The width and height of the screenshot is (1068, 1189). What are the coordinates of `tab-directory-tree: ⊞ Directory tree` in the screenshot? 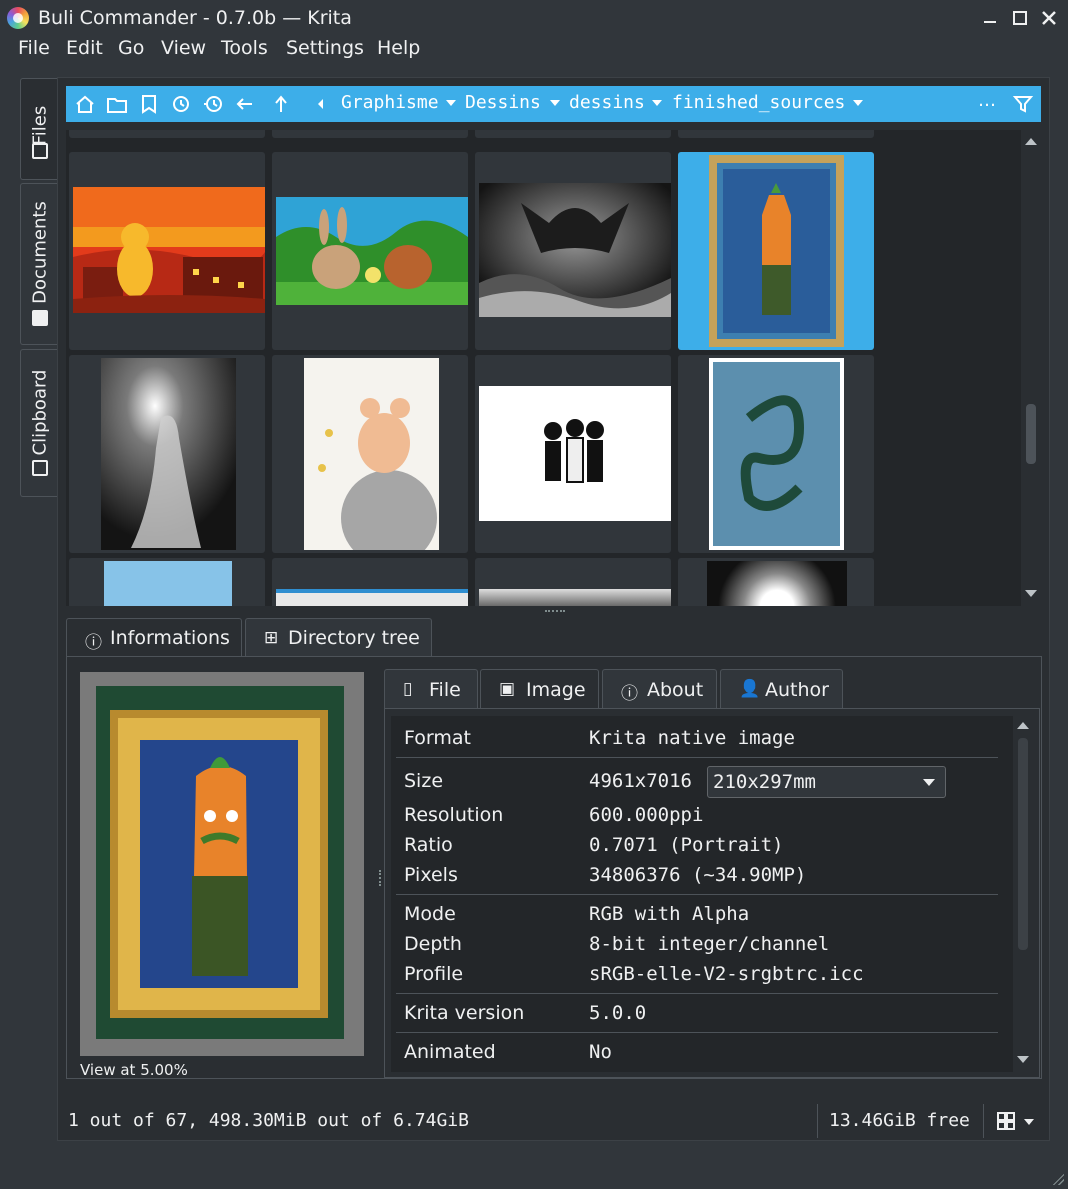 It's located at (338, 637).